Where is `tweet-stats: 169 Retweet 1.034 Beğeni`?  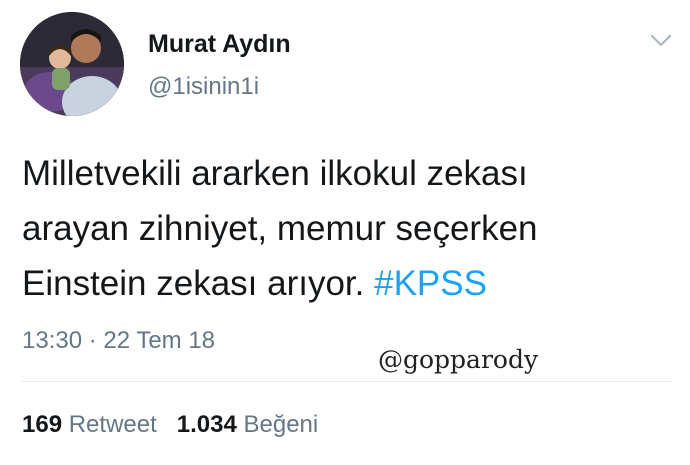 tweet-stats: 169 Retweet 1.034 Beğeni is located at coordinates (170, 425).